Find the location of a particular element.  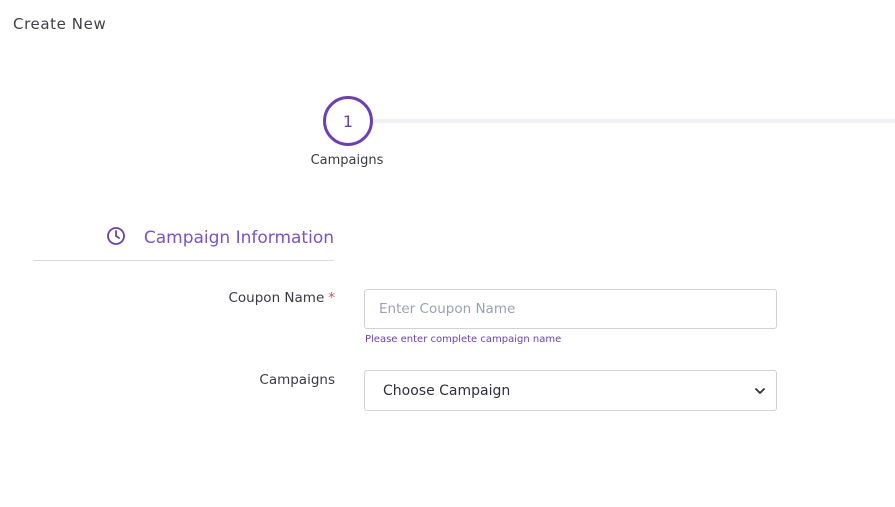

campaign-select: Choose Campaign is located at coordinates (570, 390).